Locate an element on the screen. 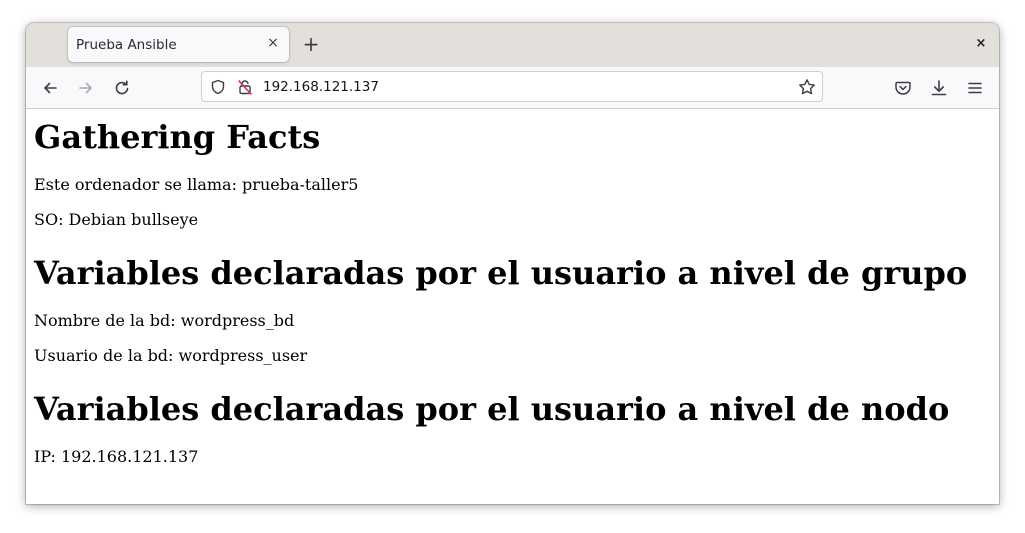  navigation-toolbar: 192.168.121.137 is located at coordinates (512, 88).